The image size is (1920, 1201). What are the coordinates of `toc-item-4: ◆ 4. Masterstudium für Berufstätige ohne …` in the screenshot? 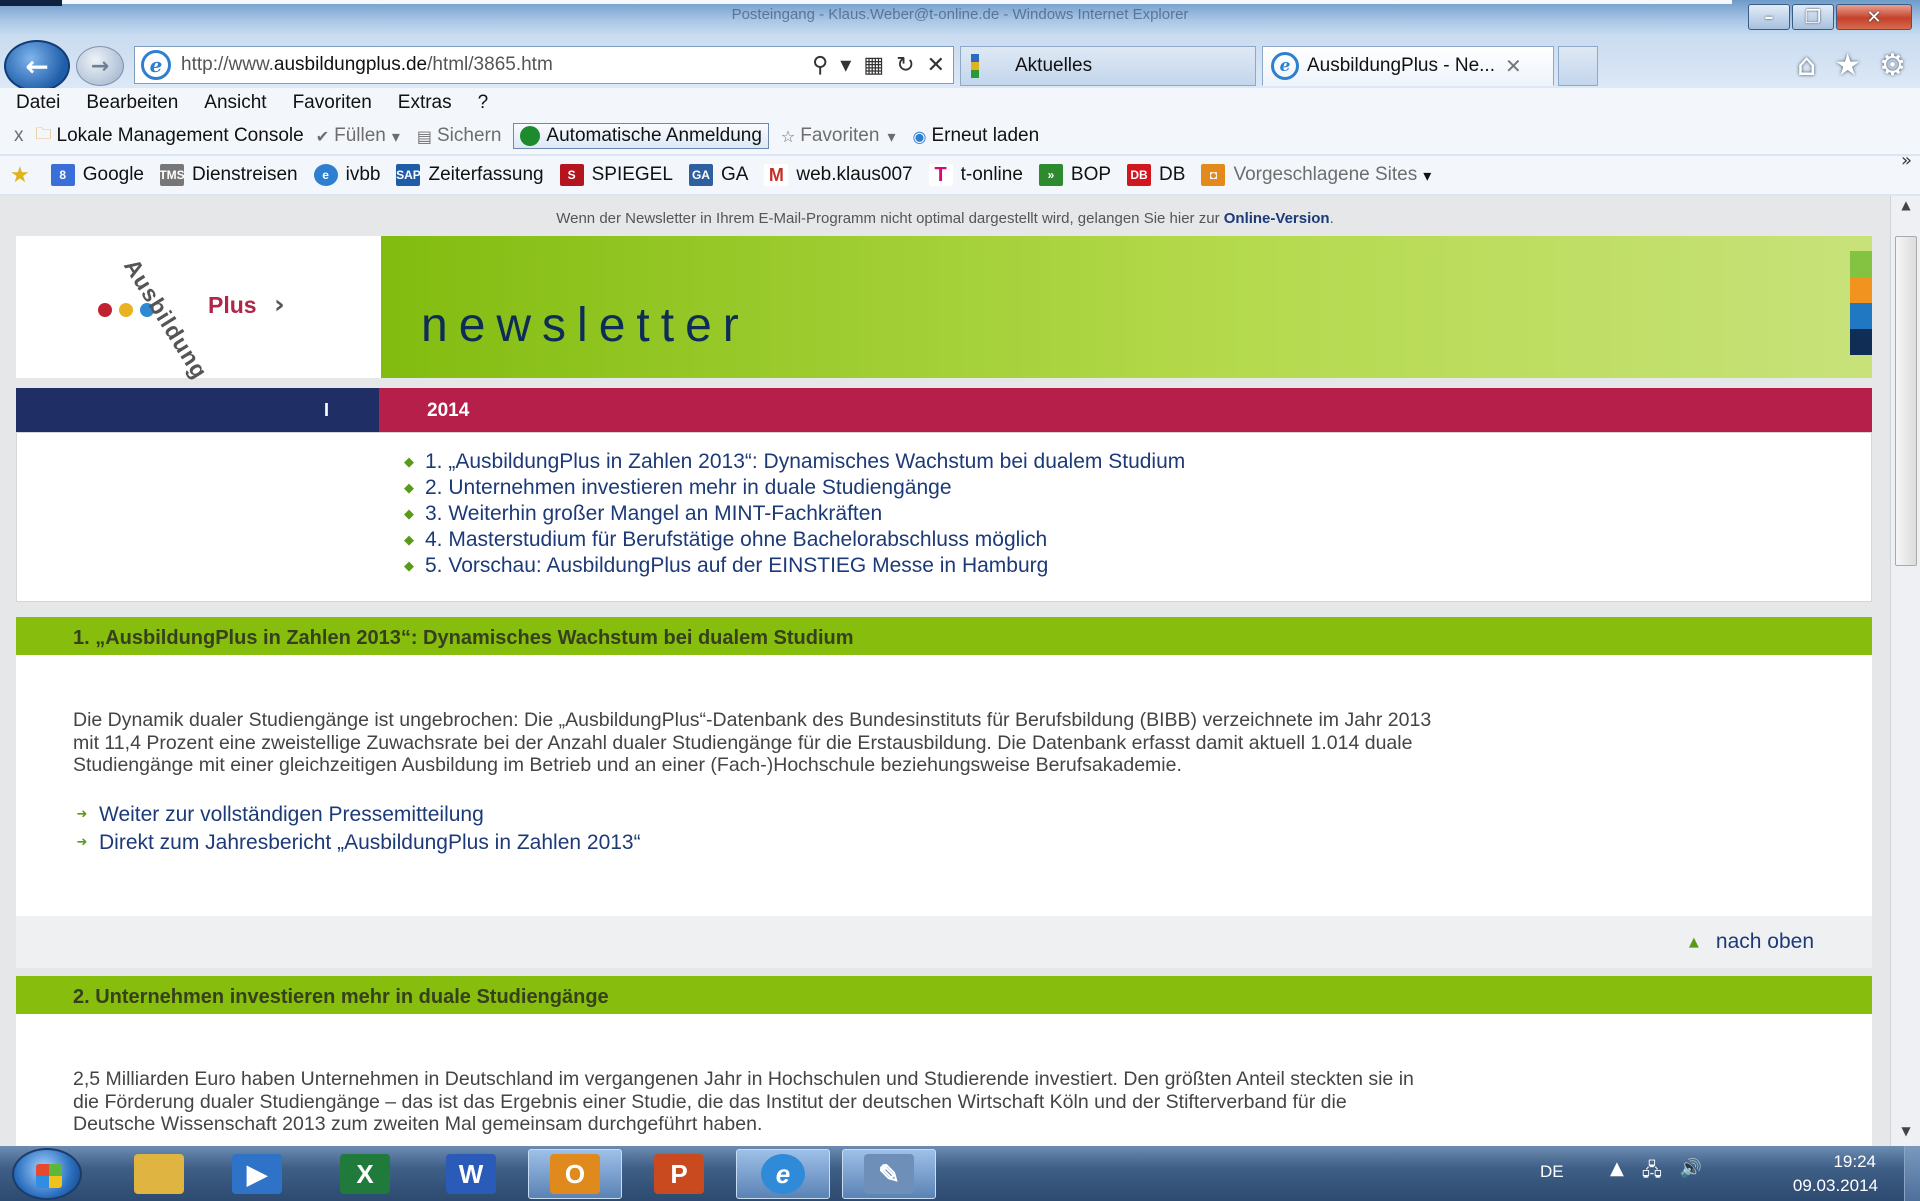 It's located at (1135, 540).